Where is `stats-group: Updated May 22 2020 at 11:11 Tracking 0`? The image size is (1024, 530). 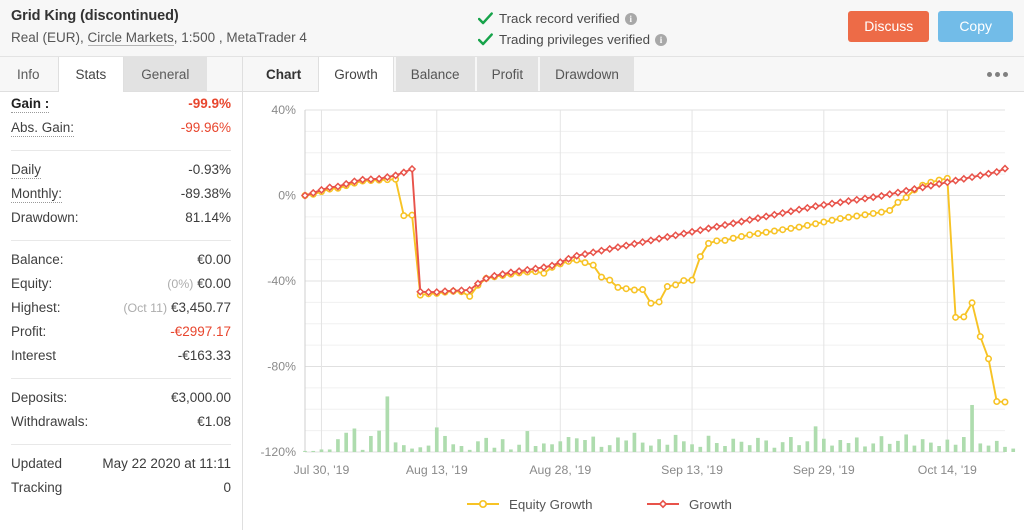
stats-group: Updated May 22 2020 at 11:11 Tracking 0 is located at coordinates (121, 478).